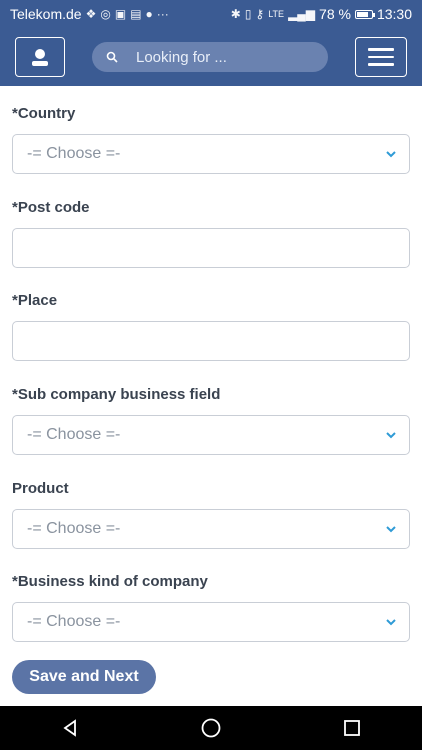 The width and height of the screenshot is (422, 750). Describe the element at coordinates (51, 207) in the screenshot. I see `postcode-label: *Post code` at that location.